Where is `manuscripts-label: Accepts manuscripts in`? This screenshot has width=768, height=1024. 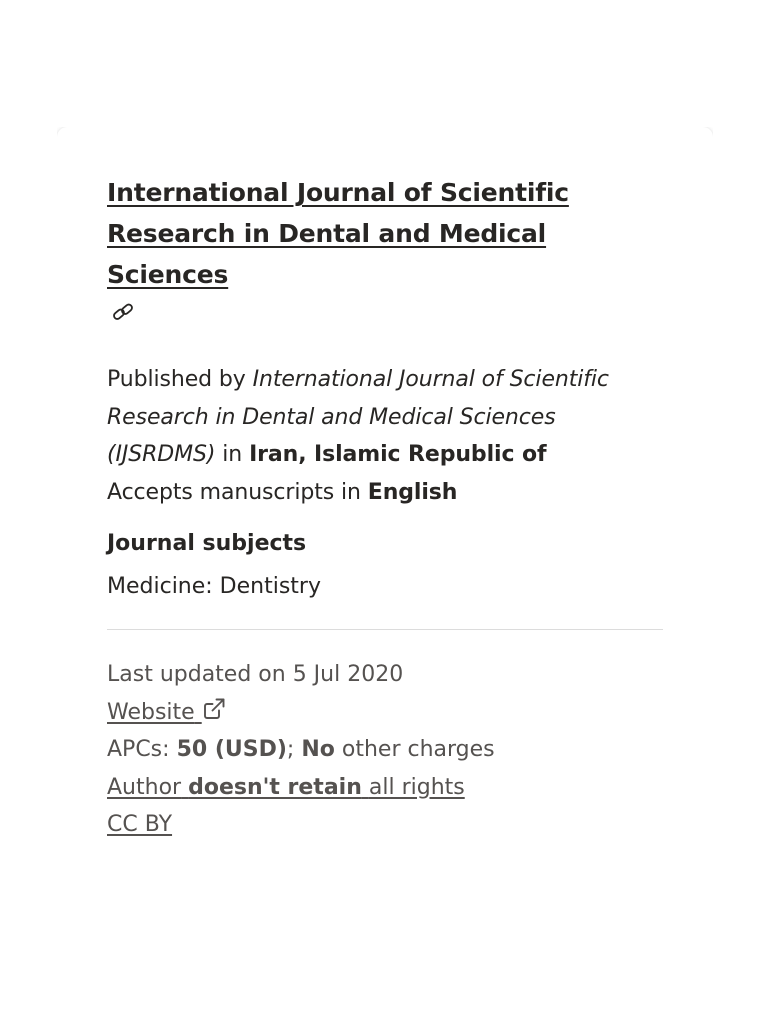 manuscripts-label: Accepts manuscripts in is located at coordinates (234, 492).